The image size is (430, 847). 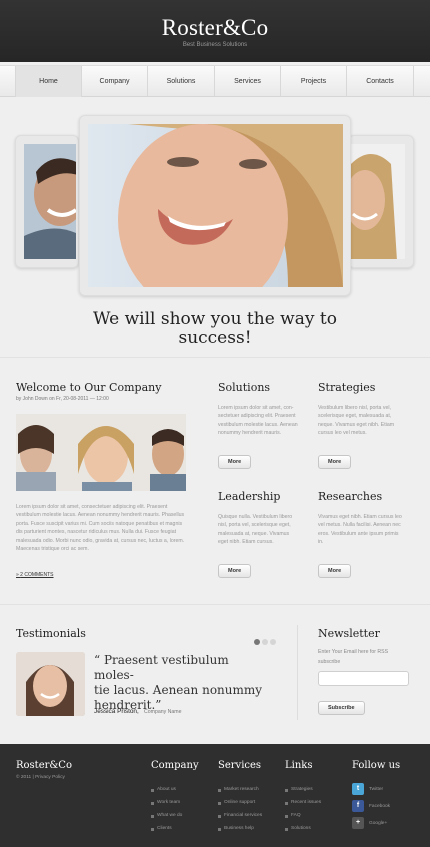 I want to click on footer-link-work-team: Work team, so click(x=168, y=802).